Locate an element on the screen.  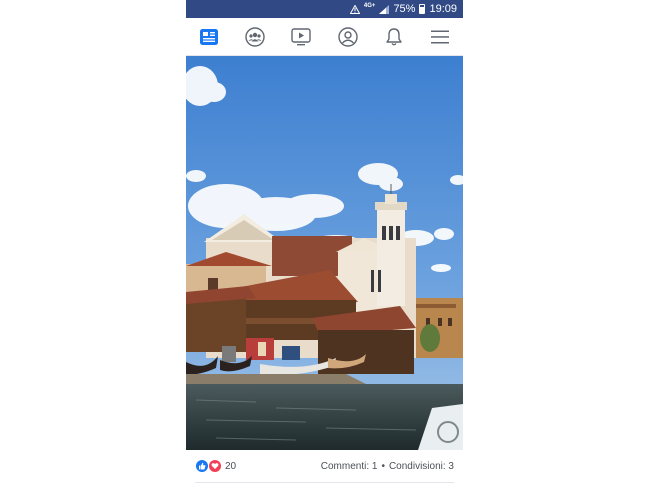
nav-groups is located at coordinates (255, 37).